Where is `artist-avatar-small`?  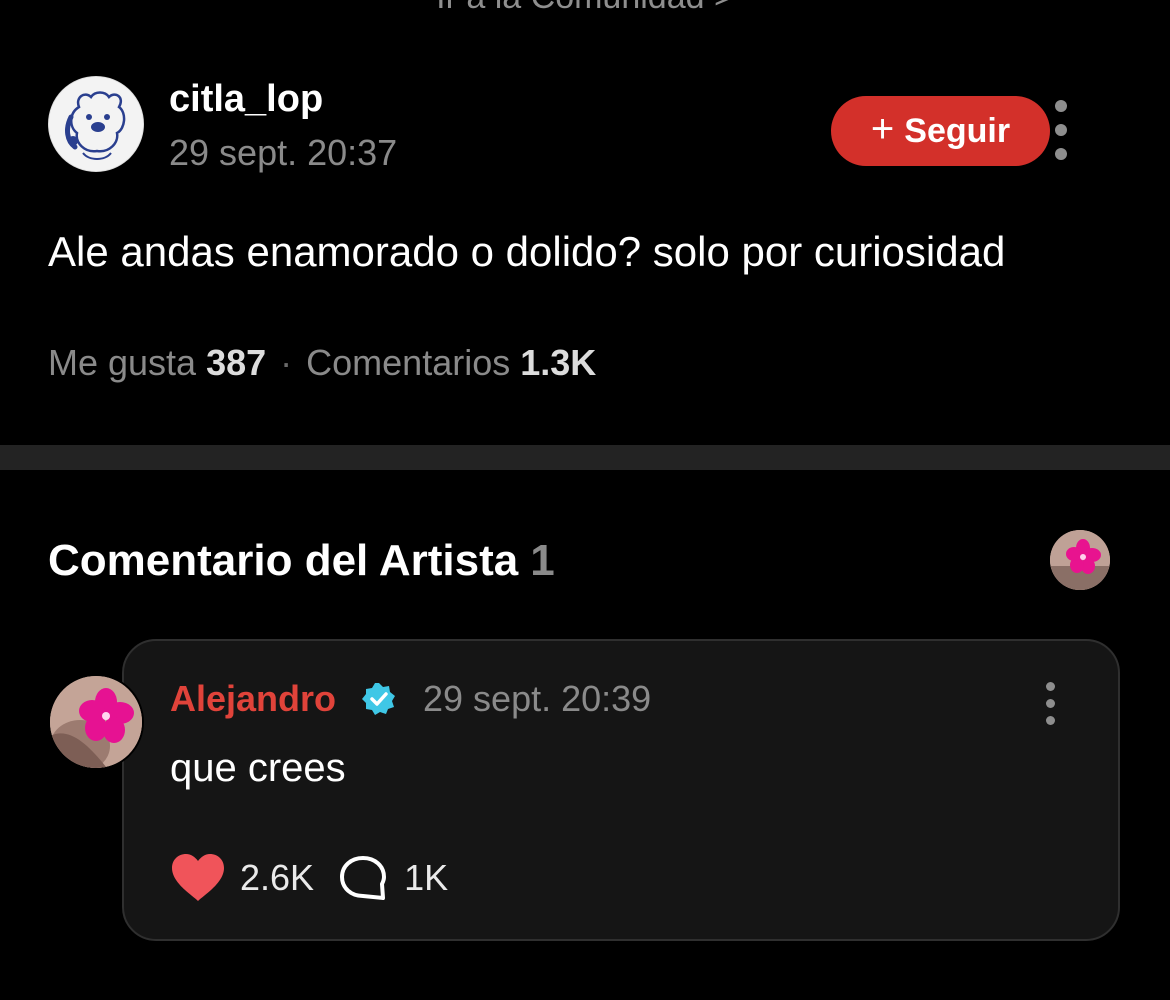
artist-avatar-small is located at coordinates (1080, 560).